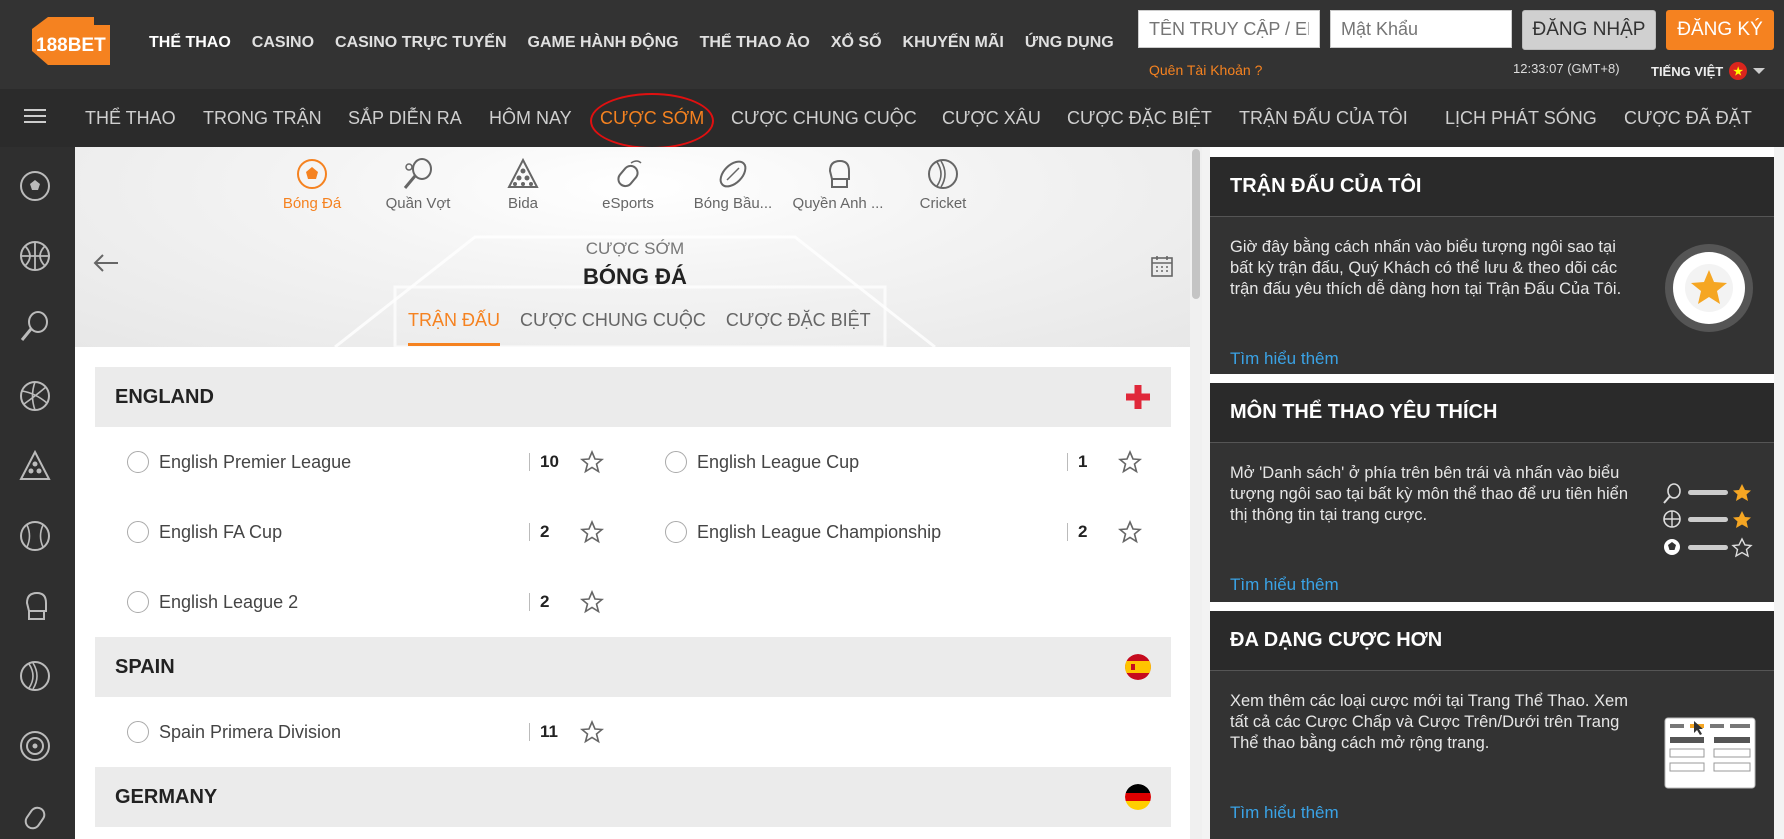 This screenshot has height=839, width=1784. I want to click on subnav-cuoc-chung-cuoc: CƯỢC CHUNG CUỘC, so click(824, 118).